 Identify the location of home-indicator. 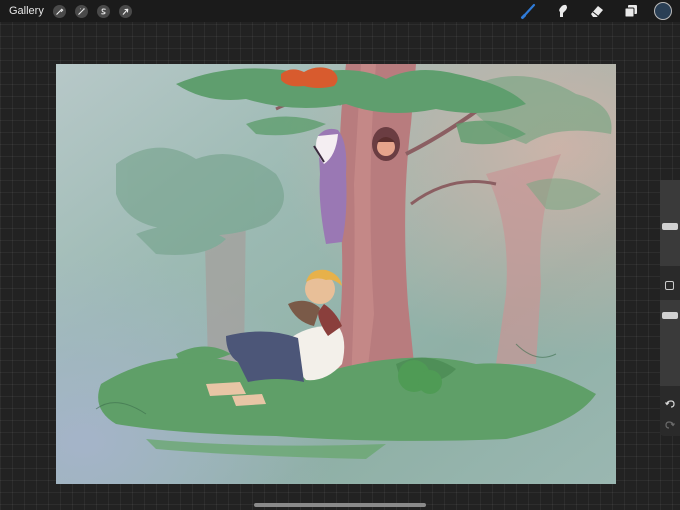
(340, 505).